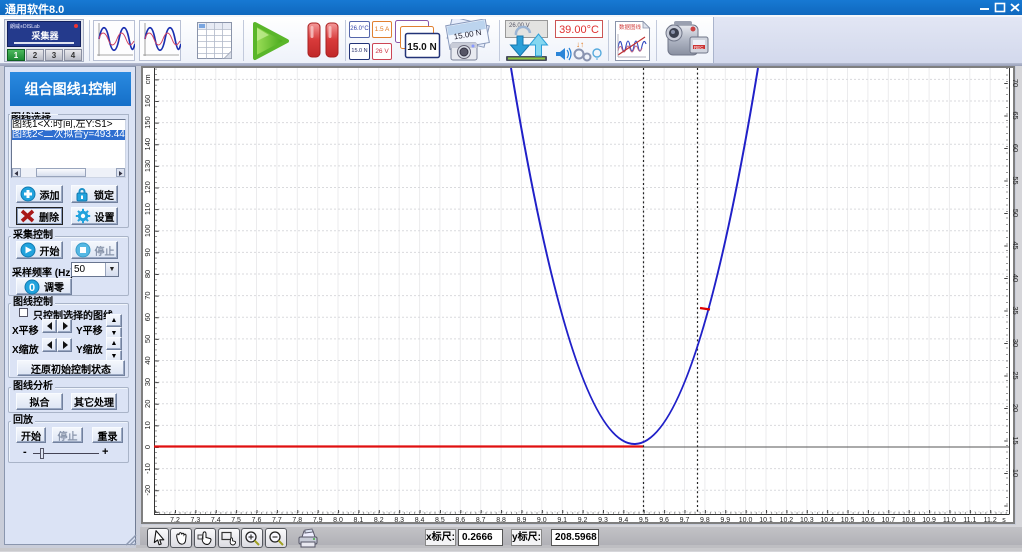 The width and height of the screenshot is (1022, 552). Describe the element at coordinates (318, 520) in the screenshot. I see `svg-text: 7.9` at that location.